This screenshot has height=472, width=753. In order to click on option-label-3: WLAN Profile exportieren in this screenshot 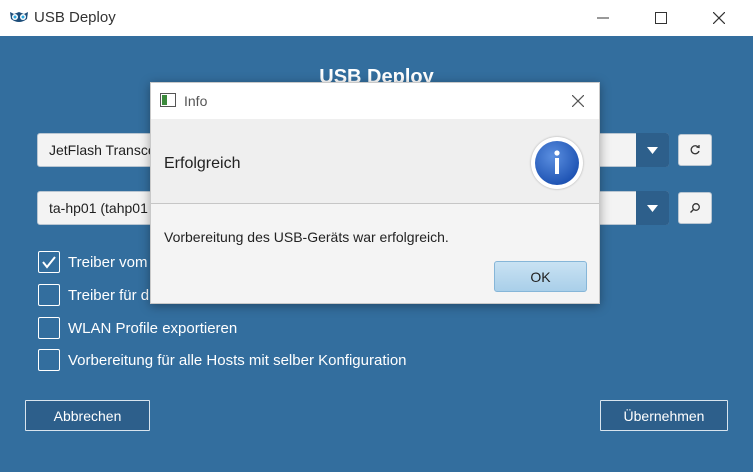, I will do `click(153, 328)`.